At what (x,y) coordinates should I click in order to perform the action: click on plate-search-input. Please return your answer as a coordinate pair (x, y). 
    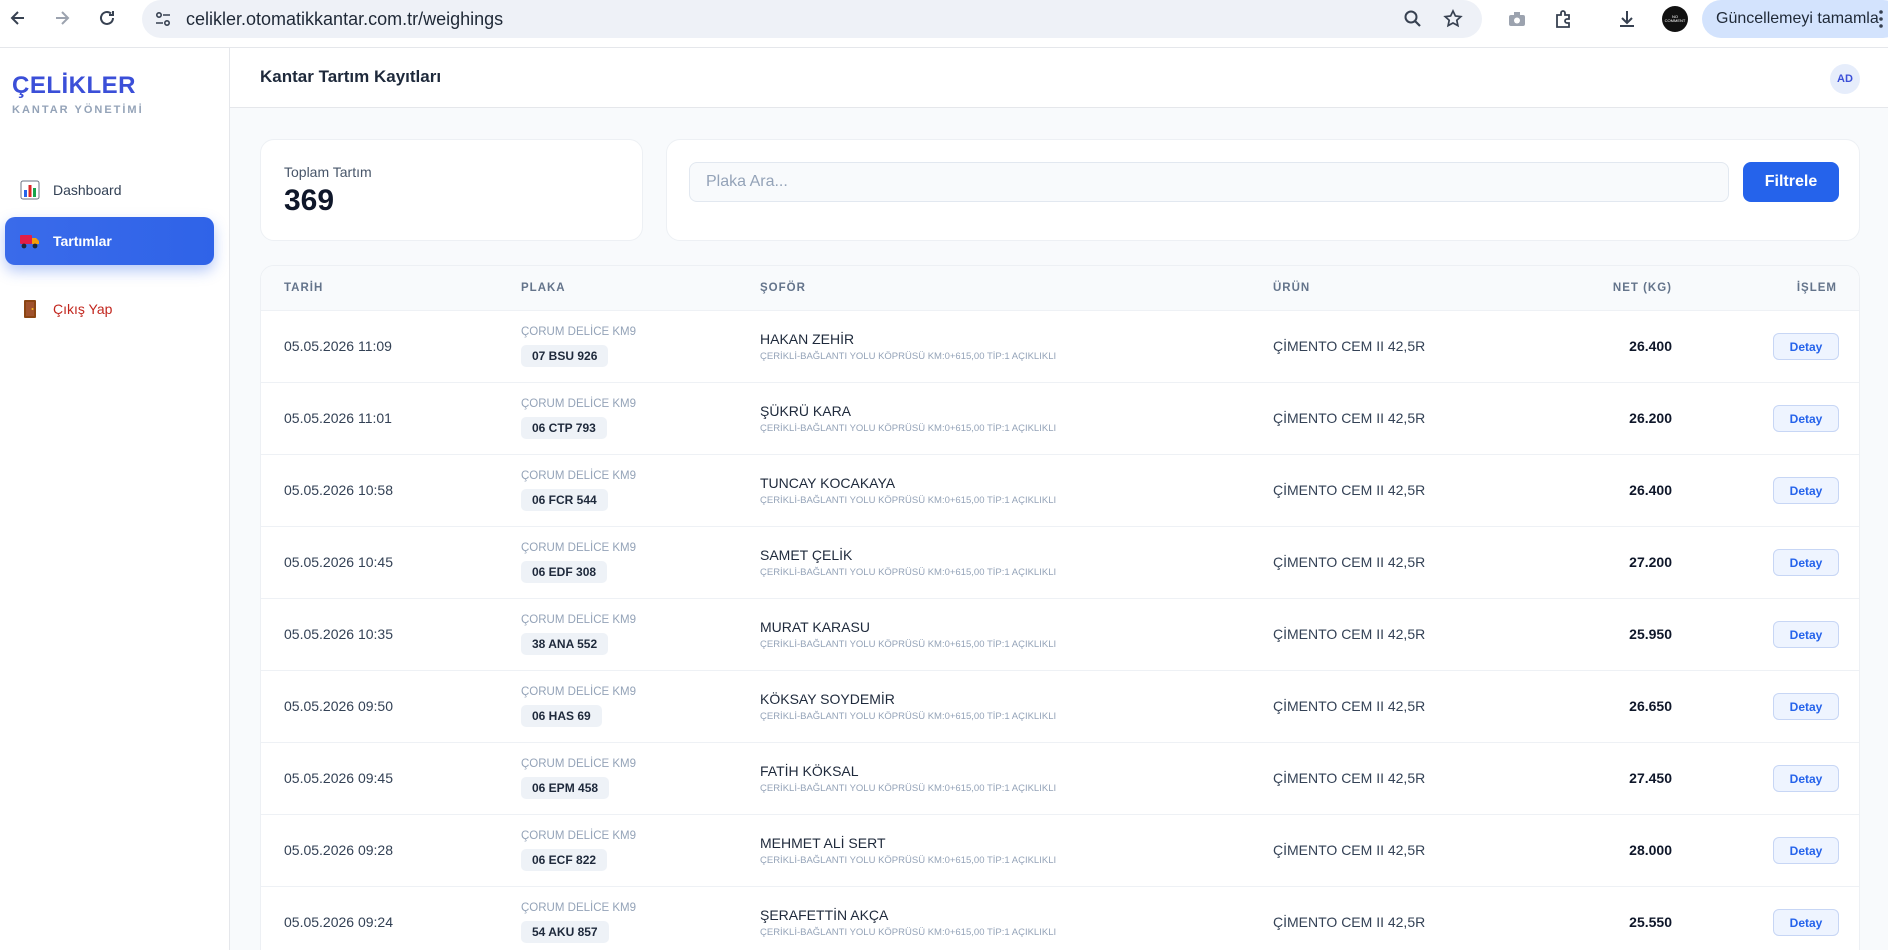
    Looking at the image, I should click on (1209, 182).